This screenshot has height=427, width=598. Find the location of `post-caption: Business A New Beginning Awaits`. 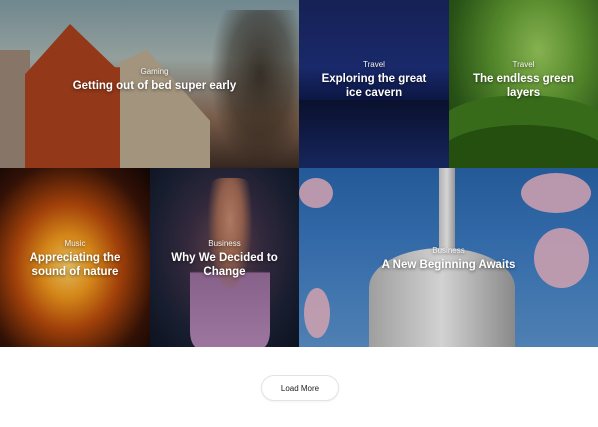

post-caption: Business A New Beginning Awaits is located at coordinates (448, 259).